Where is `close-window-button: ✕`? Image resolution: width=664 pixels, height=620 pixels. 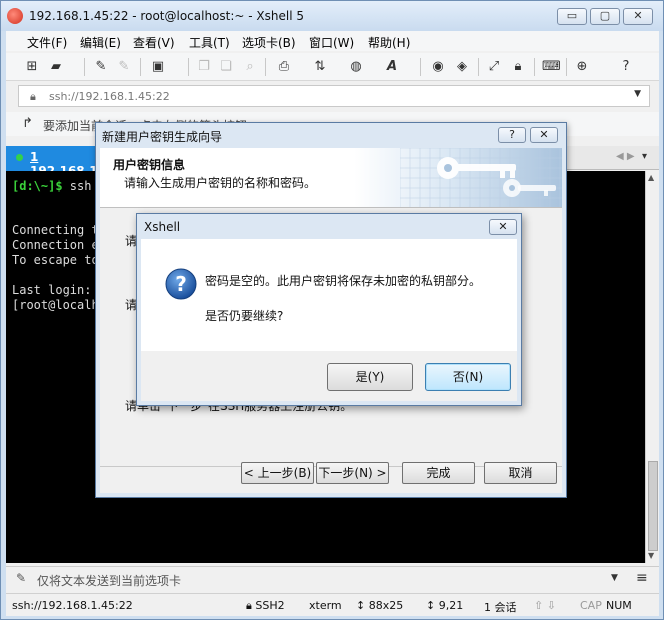 close-window-button: ✕ is located at coordinates (638, 16).